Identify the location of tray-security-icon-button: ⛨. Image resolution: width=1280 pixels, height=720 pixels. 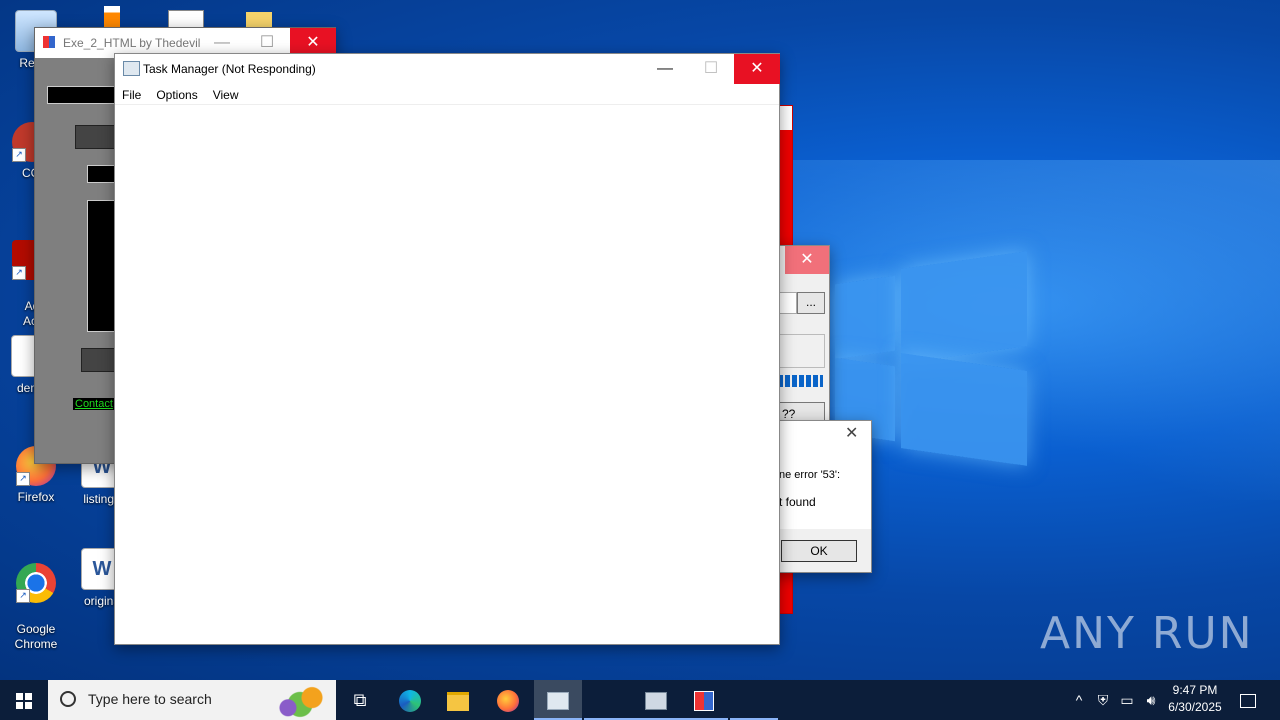
(1103, 700).